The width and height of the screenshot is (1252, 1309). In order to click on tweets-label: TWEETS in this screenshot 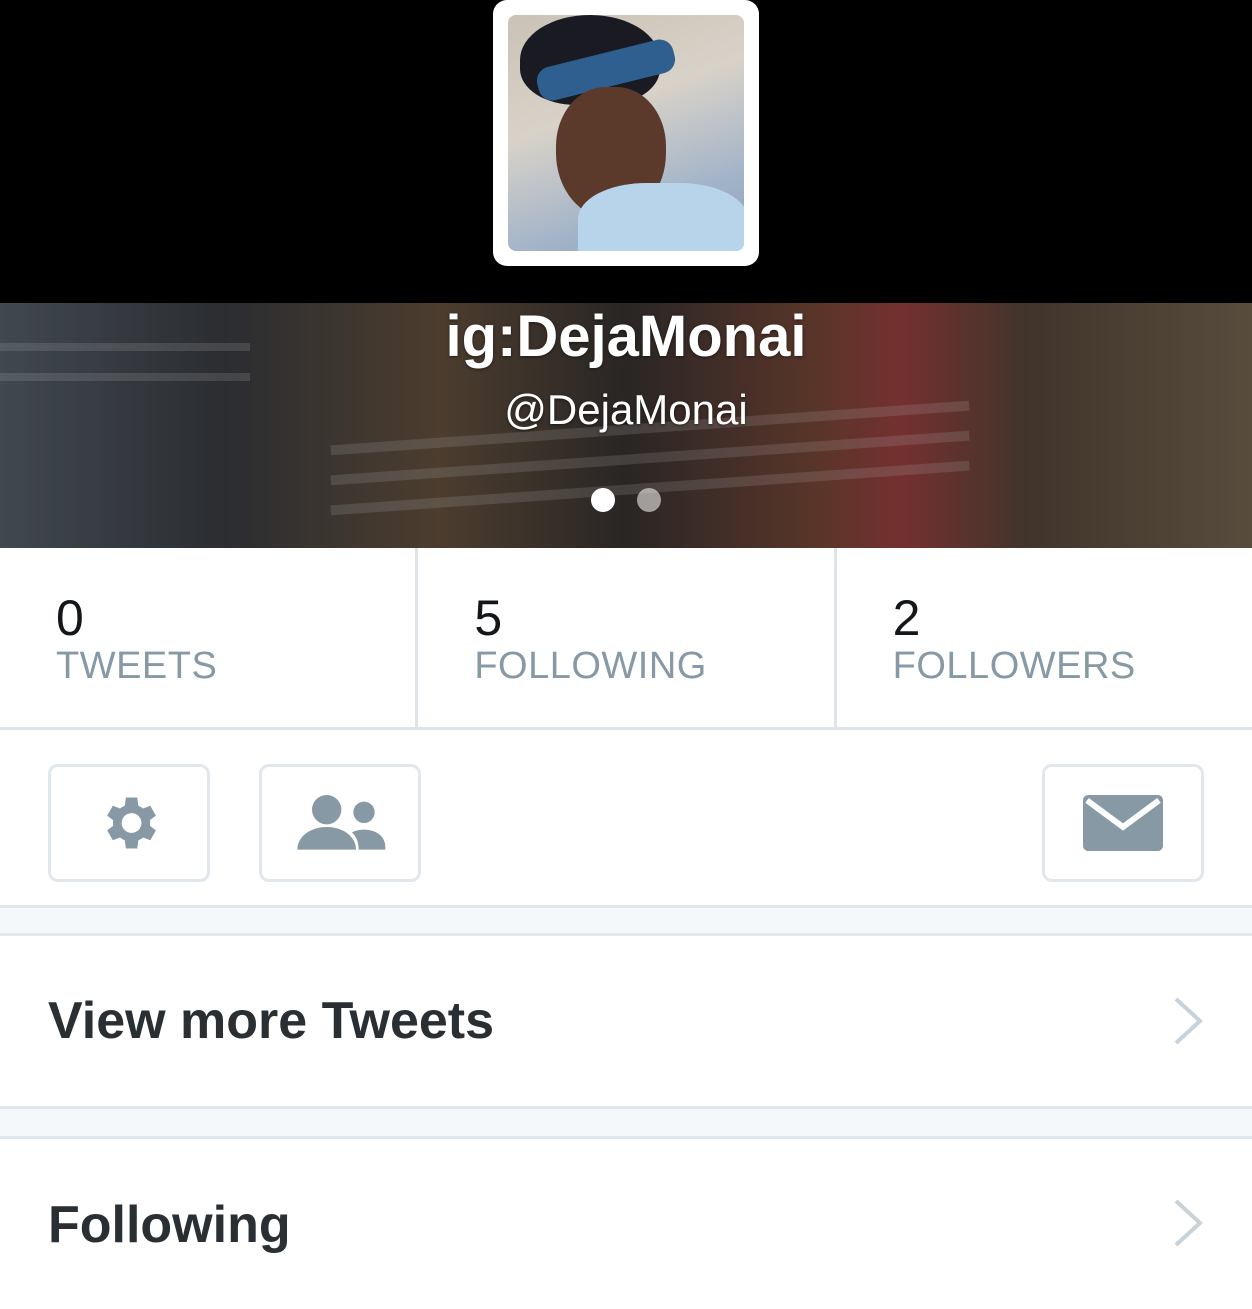, I will do `click(137, 666)`.